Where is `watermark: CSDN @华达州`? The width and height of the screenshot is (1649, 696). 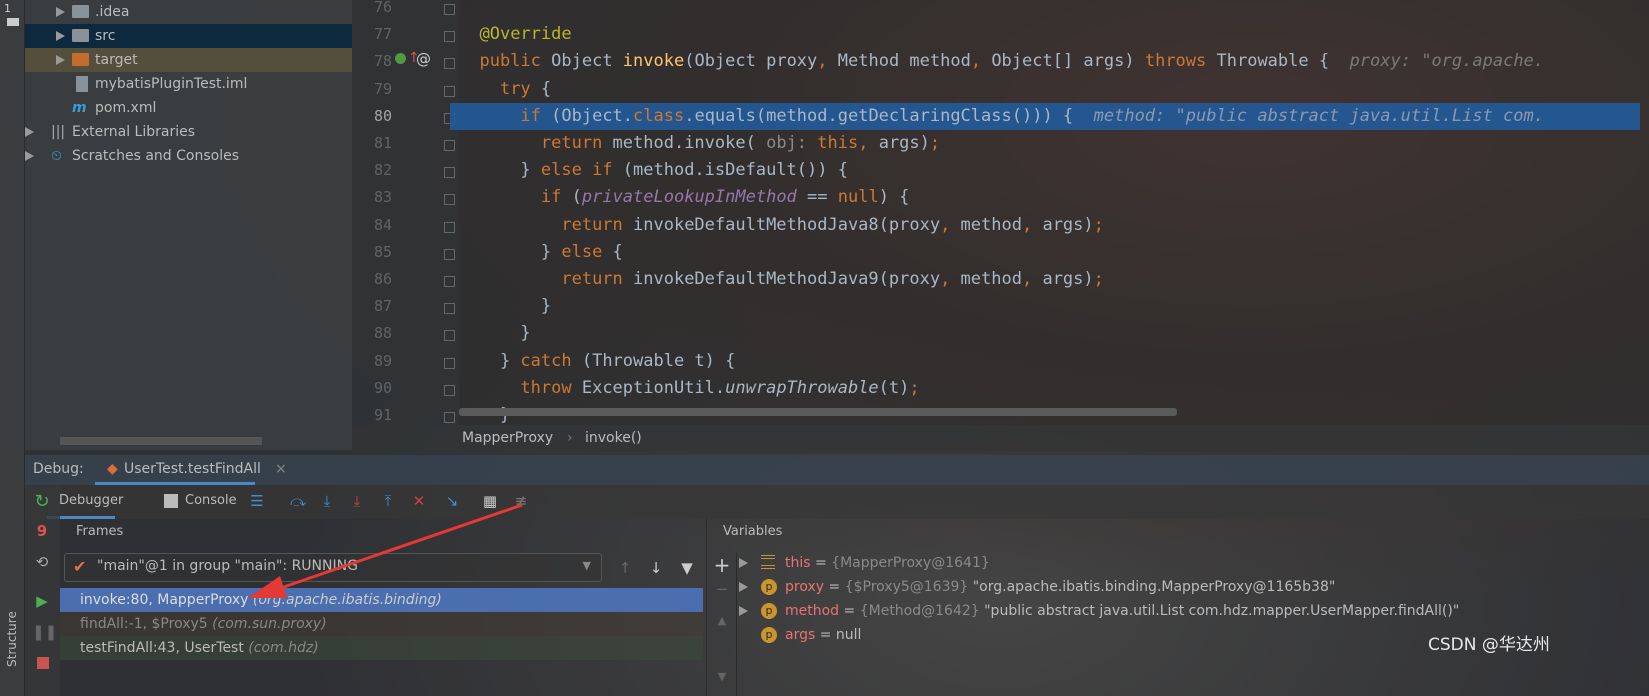 watermark: CSDN @华达州 is located at coordinates (1489, 645).